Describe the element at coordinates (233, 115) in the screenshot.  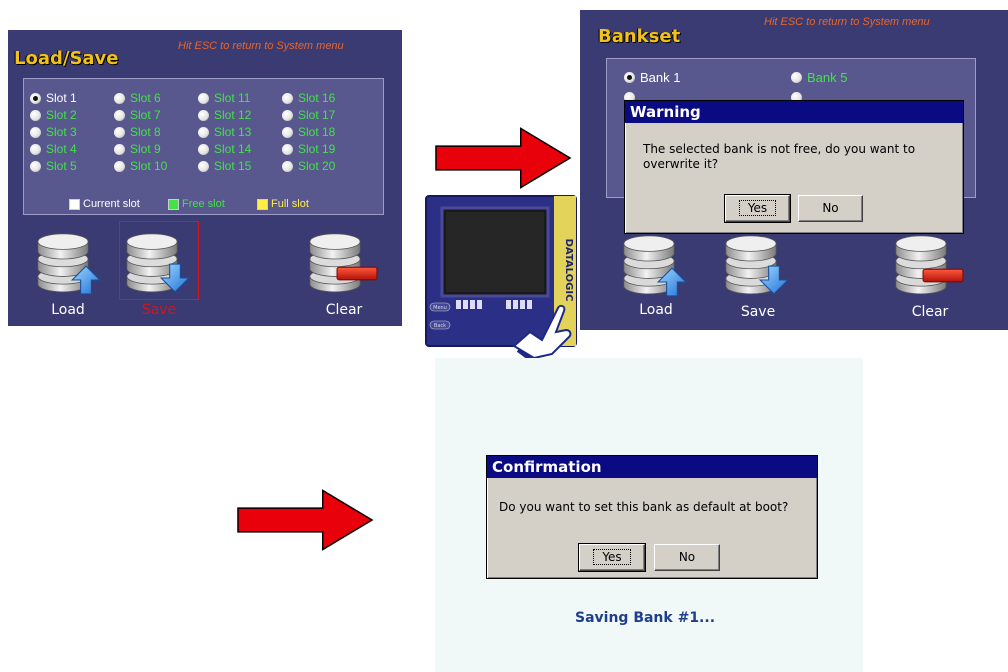
I see `slot-label: Slot 12` at that location.